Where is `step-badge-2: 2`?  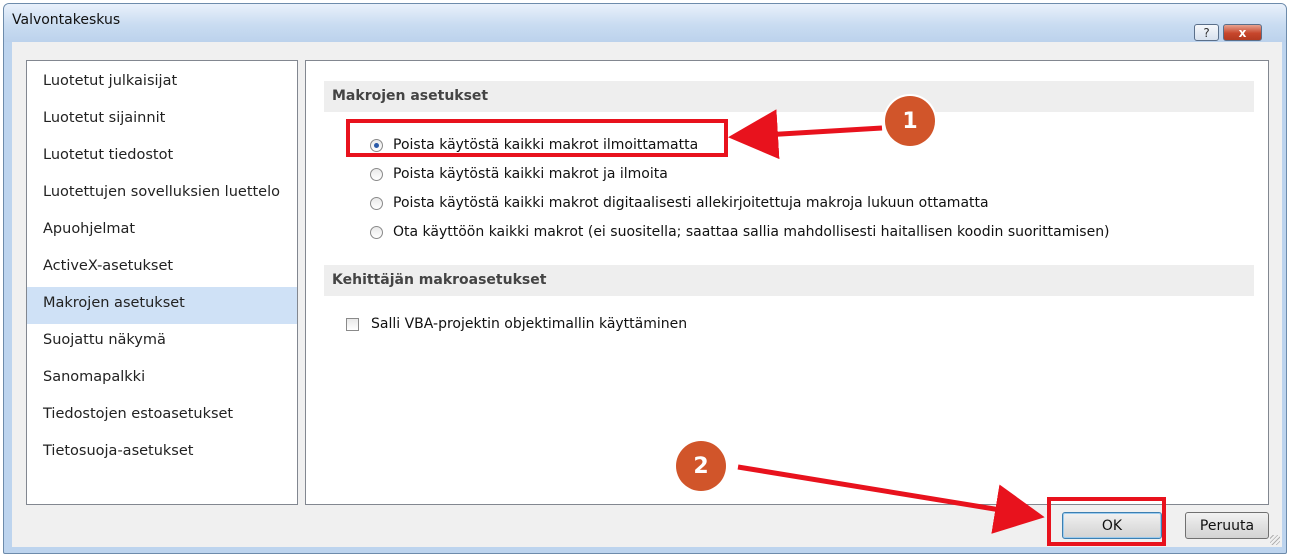 step-badge-2: 2 is located at coordinates (701, 466).